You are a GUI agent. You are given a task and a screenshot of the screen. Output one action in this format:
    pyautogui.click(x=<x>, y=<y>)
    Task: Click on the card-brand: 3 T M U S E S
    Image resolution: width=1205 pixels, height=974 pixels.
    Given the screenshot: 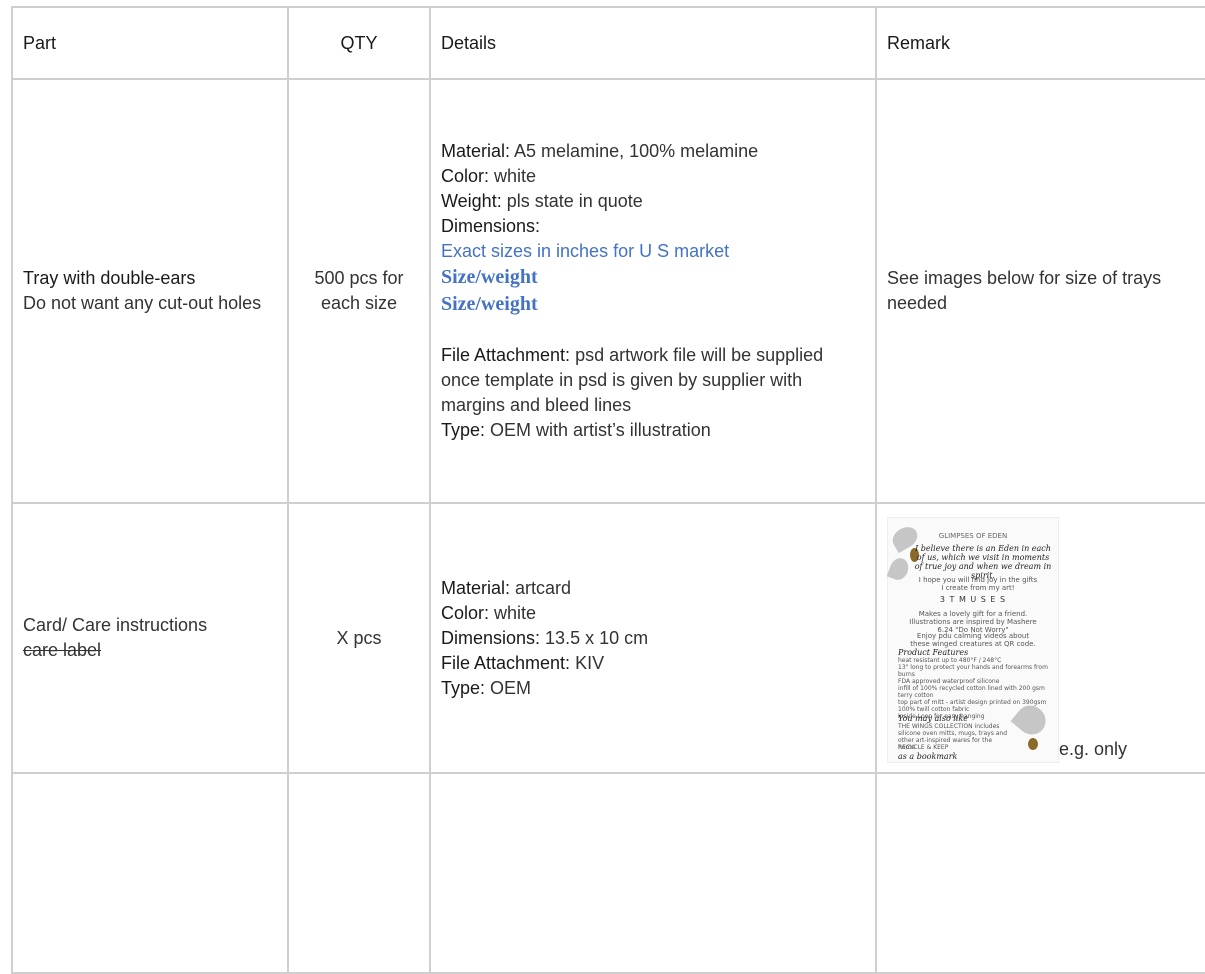 What is the action you would take?
    pyautogui.click(x=973, y=599)
    